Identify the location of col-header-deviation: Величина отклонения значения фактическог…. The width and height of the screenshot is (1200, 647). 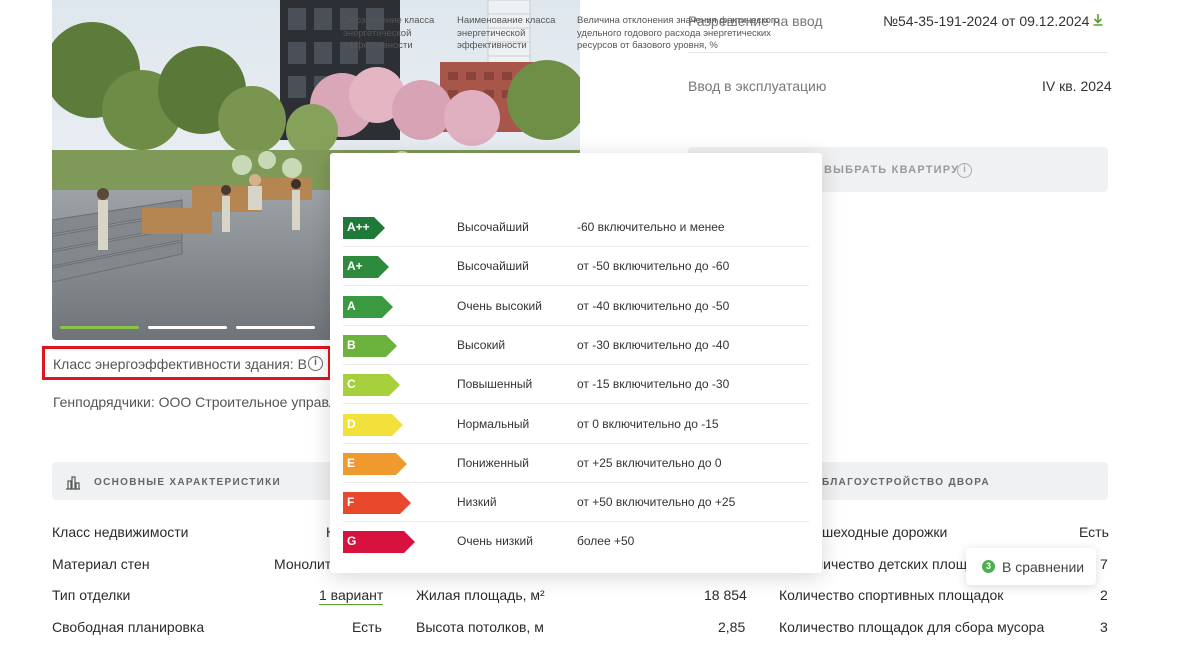
(678, 33).